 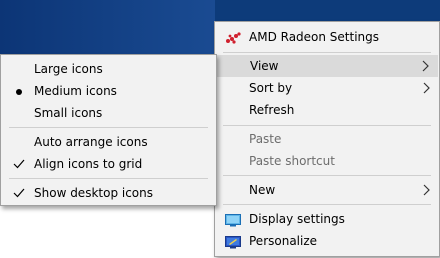 I want to click on menu-item-amd-radeon-settings: AMD Radeon Settings, so click(x=327, y=37).